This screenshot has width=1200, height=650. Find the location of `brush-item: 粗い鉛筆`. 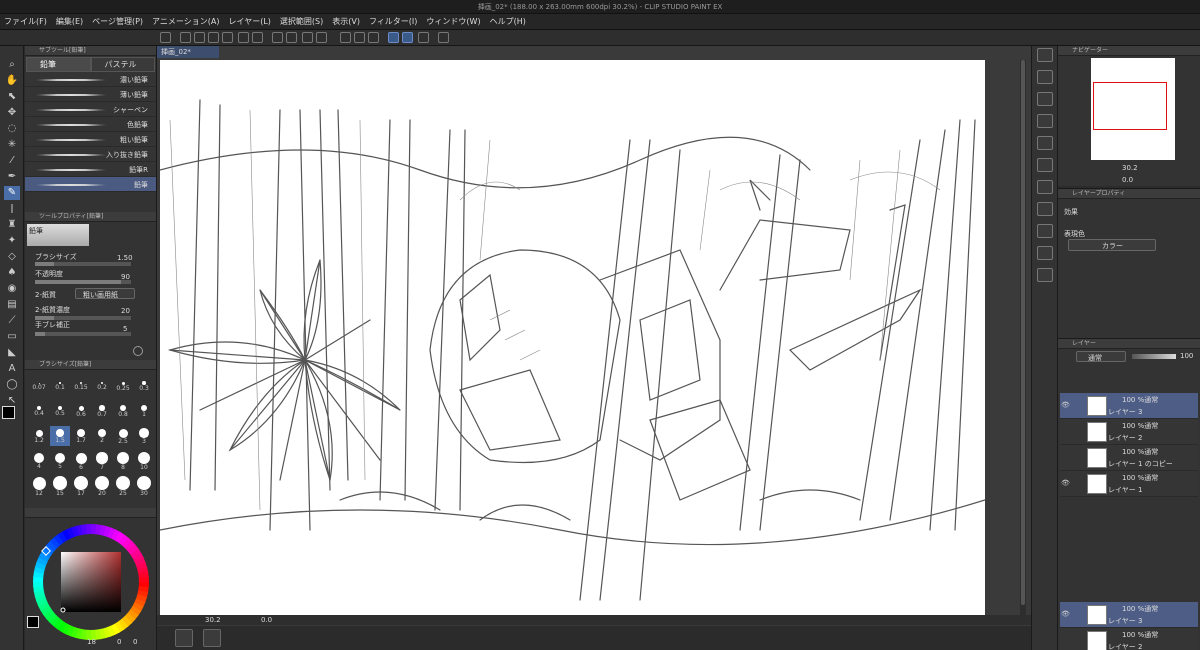

brush-item: 粗い鉛筆 is located at coordinates (90, 139).